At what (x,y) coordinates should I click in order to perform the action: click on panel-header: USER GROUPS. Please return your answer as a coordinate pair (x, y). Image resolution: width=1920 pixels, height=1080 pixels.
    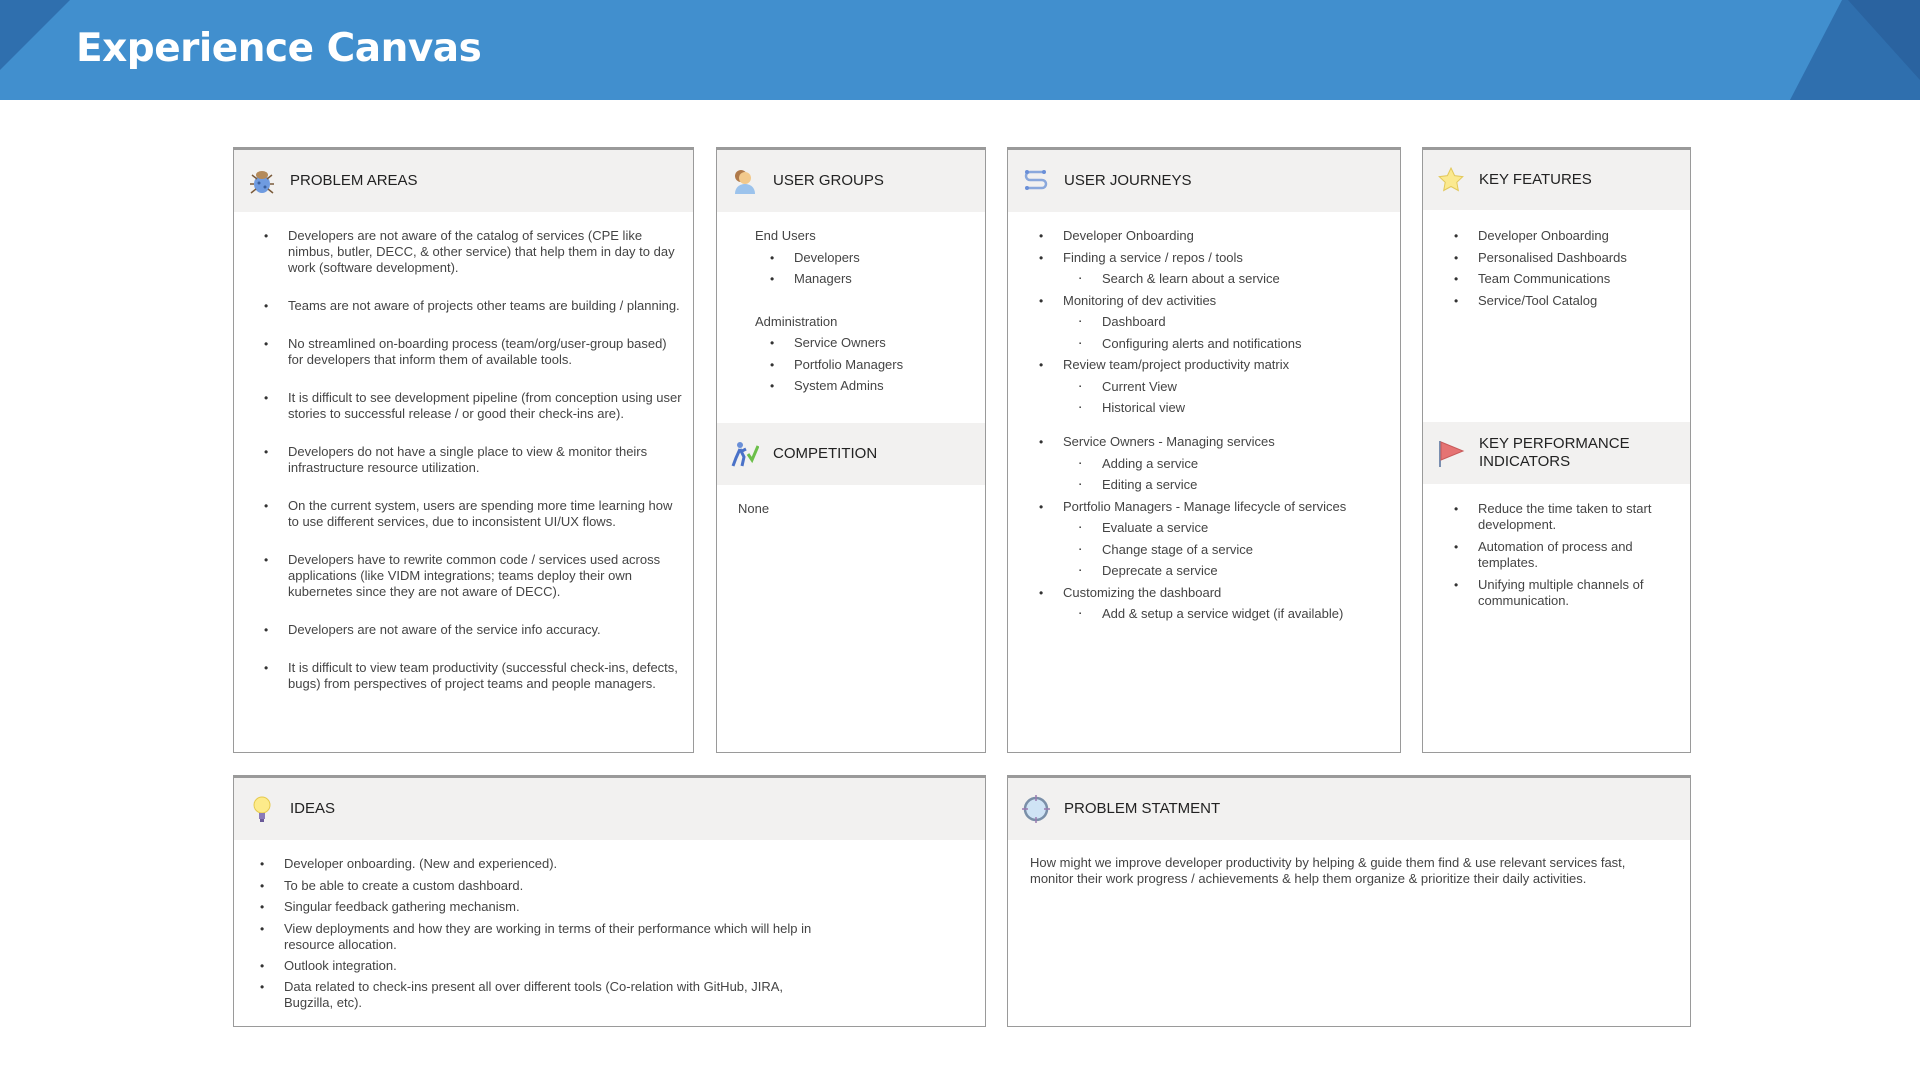
    Looking at the image, I should click on (851, 181).